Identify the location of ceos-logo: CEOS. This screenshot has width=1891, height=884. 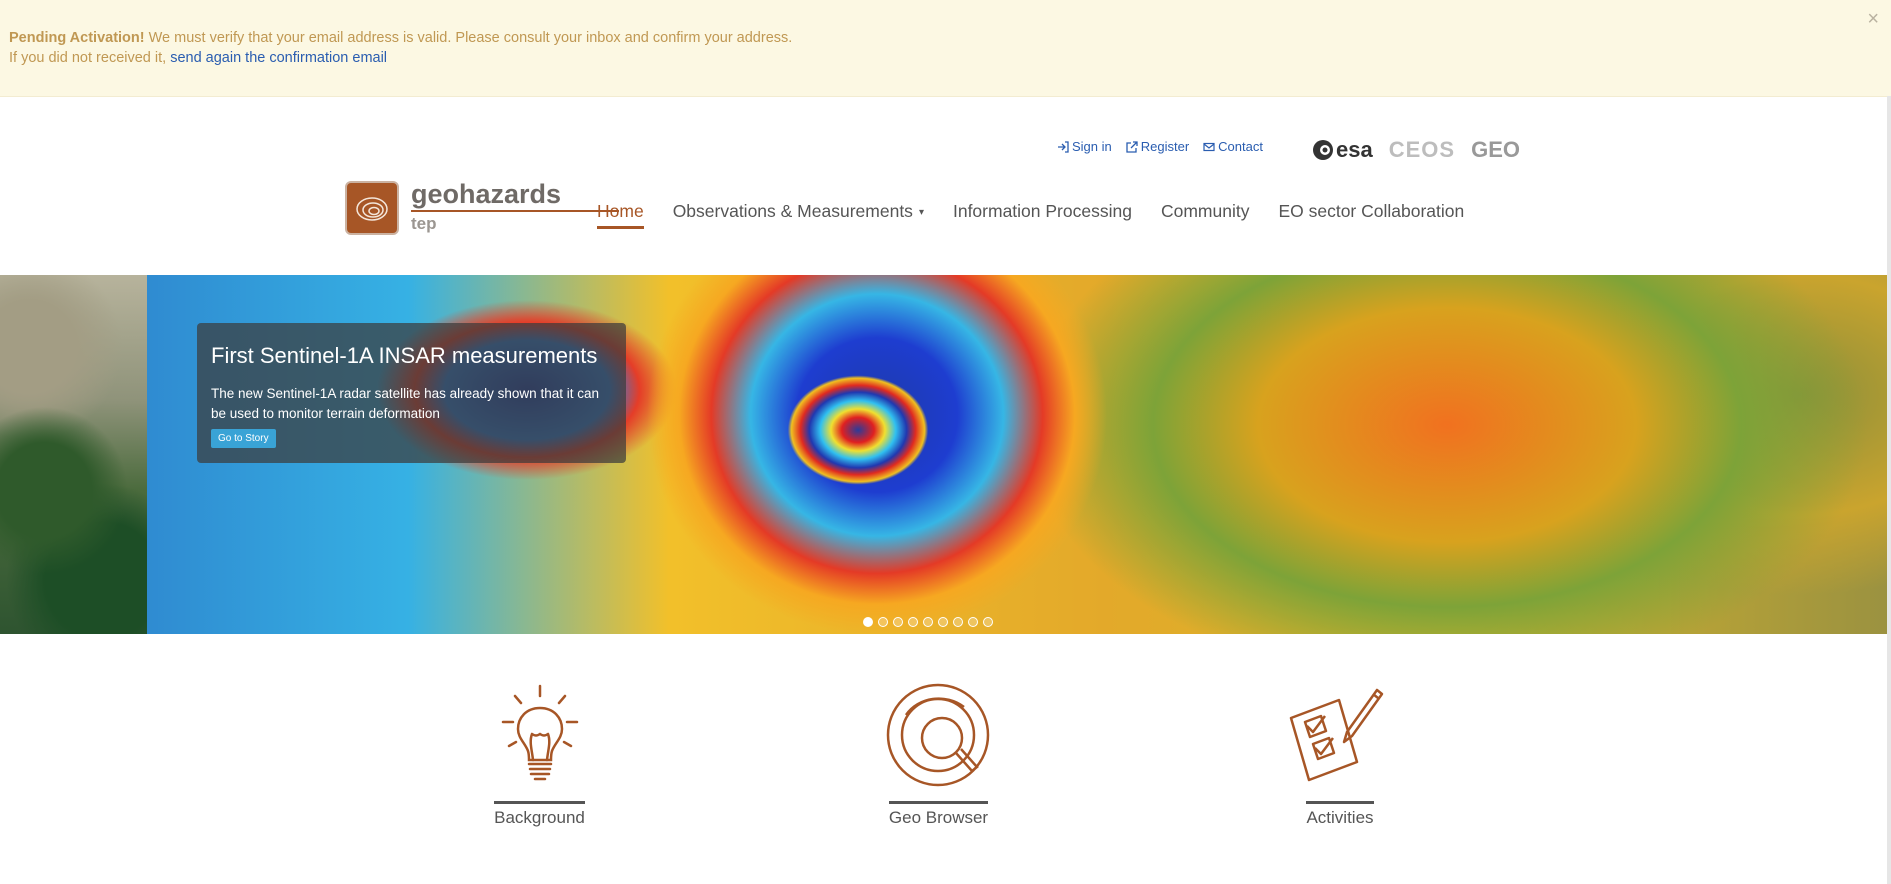
(1422, 150).